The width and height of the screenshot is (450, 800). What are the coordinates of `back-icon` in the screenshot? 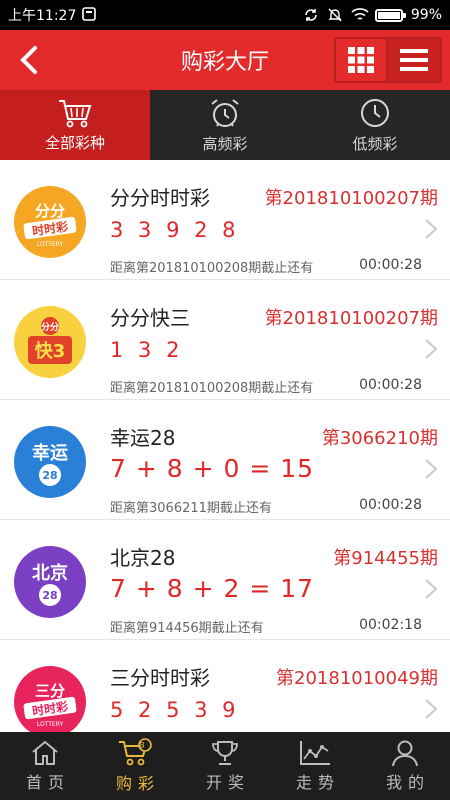 It's located at (28, 60).